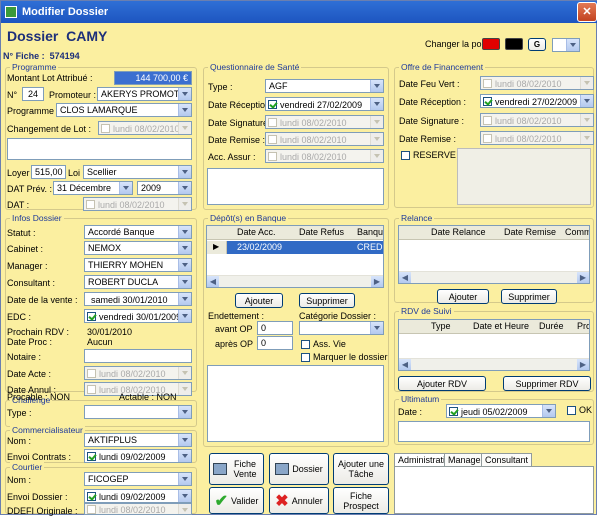  What do you see at coordinates (138, 248) in the screenshot?
I see `cabinet-select: NEMOX` at bounding box center [138, 248].